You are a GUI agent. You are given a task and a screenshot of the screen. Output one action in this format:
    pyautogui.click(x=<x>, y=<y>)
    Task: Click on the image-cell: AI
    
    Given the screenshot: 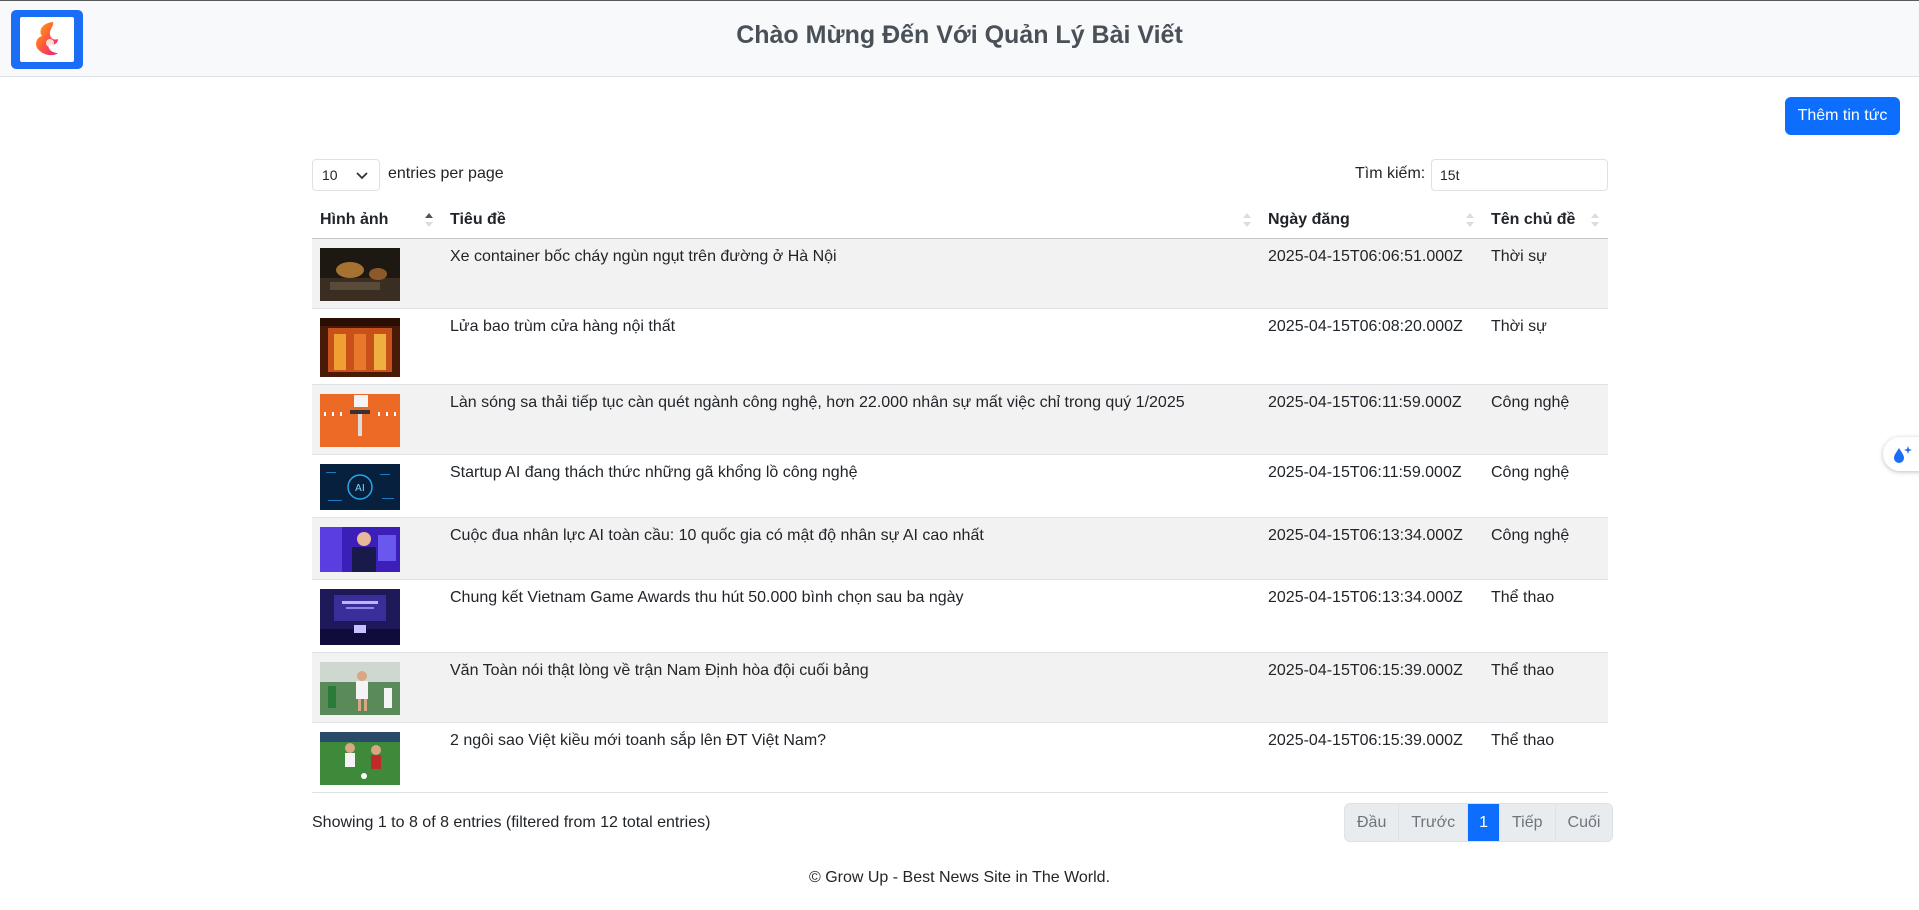 What is the action you would take?
    pyautogui.click(x=377, y=486)
    